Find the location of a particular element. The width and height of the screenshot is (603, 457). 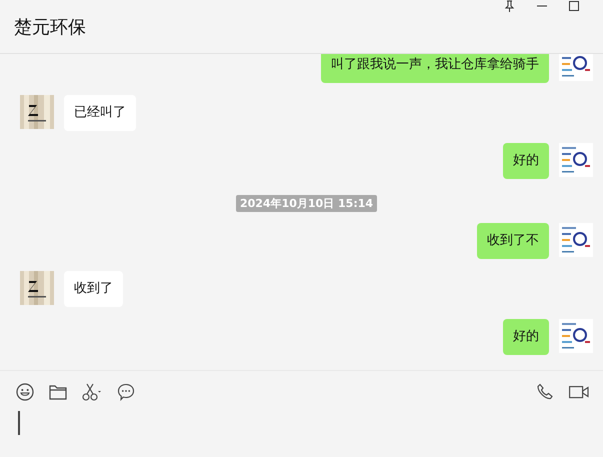

message-bubble: 收到了不 is located at coordinates (513, 241).